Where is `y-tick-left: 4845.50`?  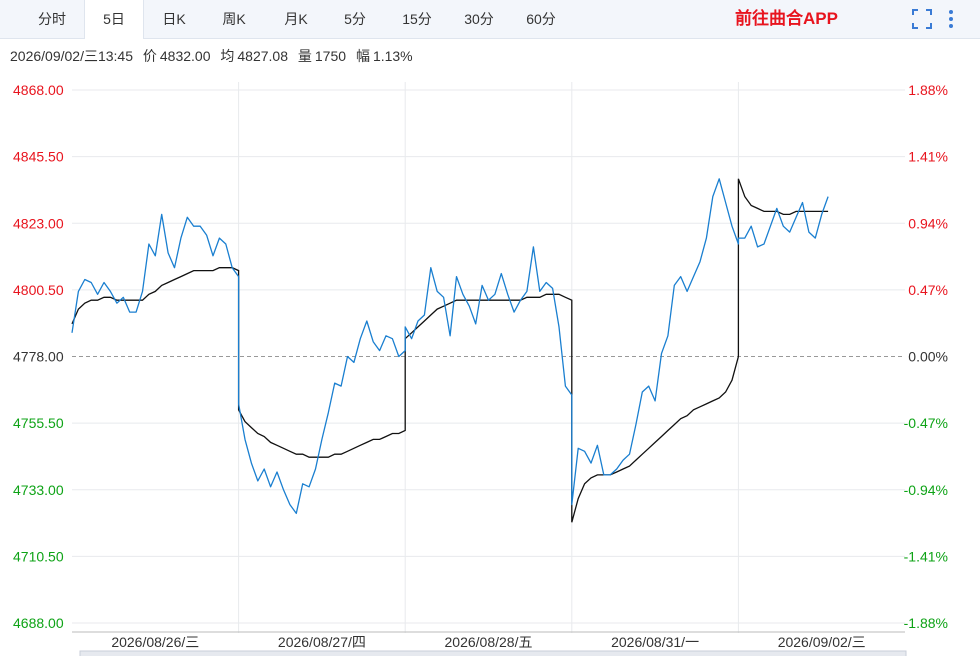
y-tick-left: 4845.50 is located at coordinates (38, 157).